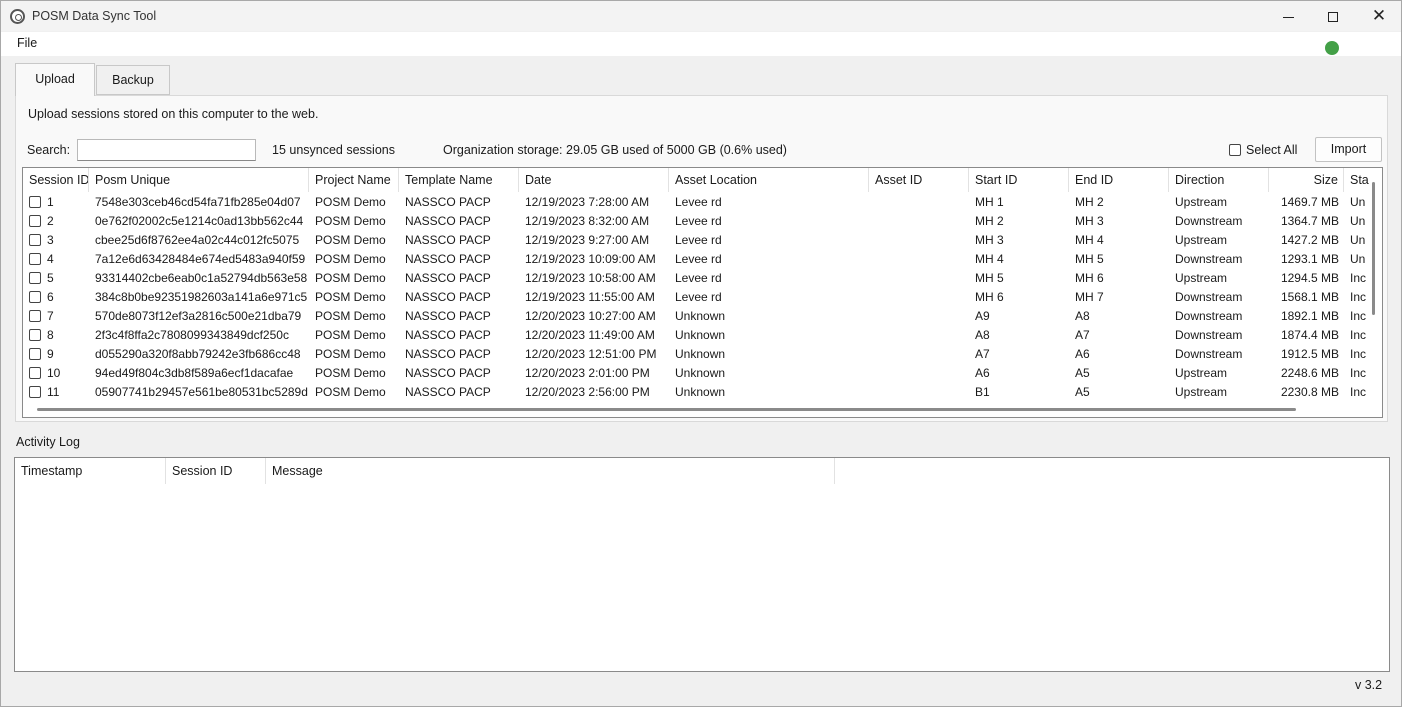  What do you see at coordinates (989, 202) in the screenshot?
I see `cell-start-id: MH 1` at bounding box center [989, 202].